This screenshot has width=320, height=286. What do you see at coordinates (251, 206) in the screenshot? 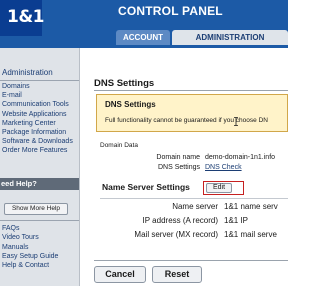
I see `name-server-value: 1&1 name serv` at bounding box center [251, 206].